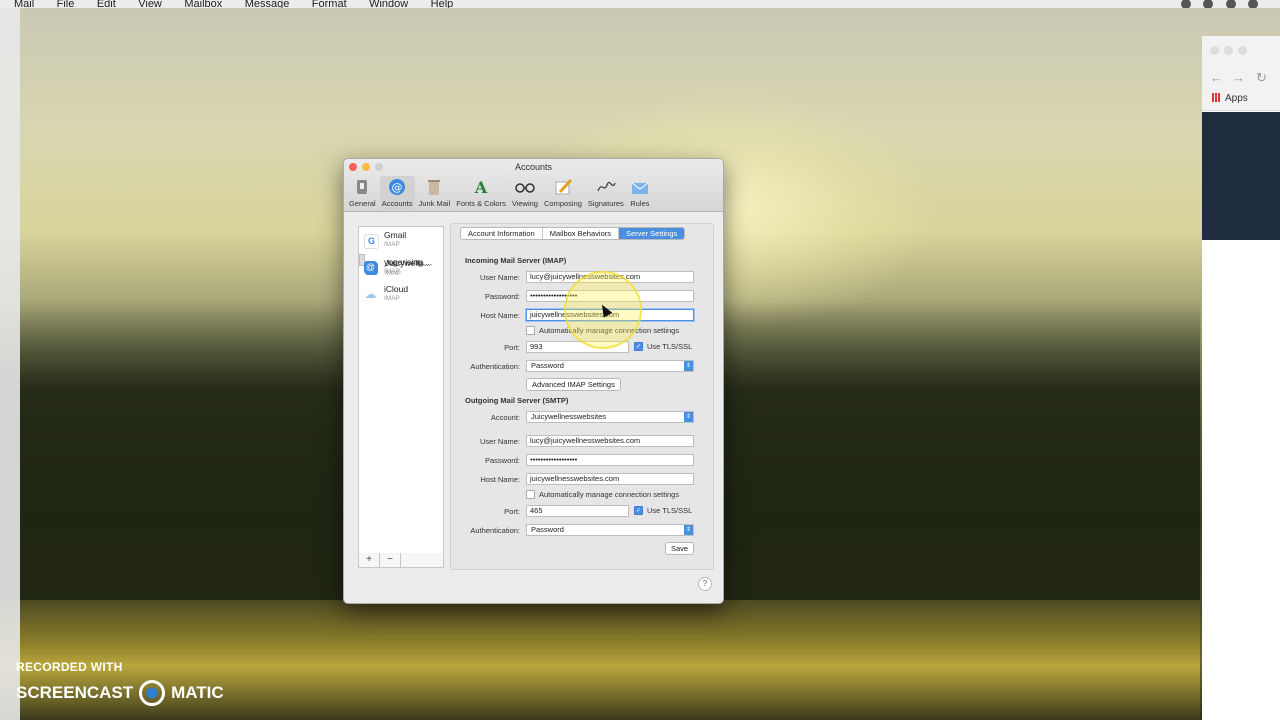 This screenshot has width=1280, height=720. Describe the element at coordinates (505, 417) in the screenshot. I see `outgoing-account-label: Account:` at that location.